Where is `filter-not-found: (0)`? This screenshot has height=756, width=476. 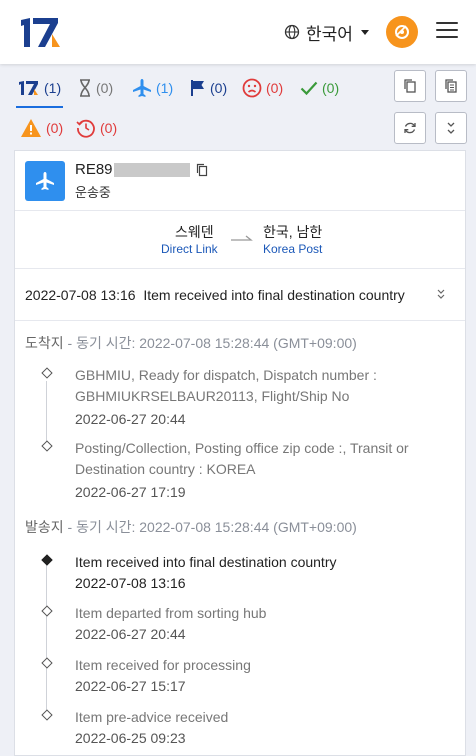
filter-not-found: (0) is located at coordinates (95, 88).